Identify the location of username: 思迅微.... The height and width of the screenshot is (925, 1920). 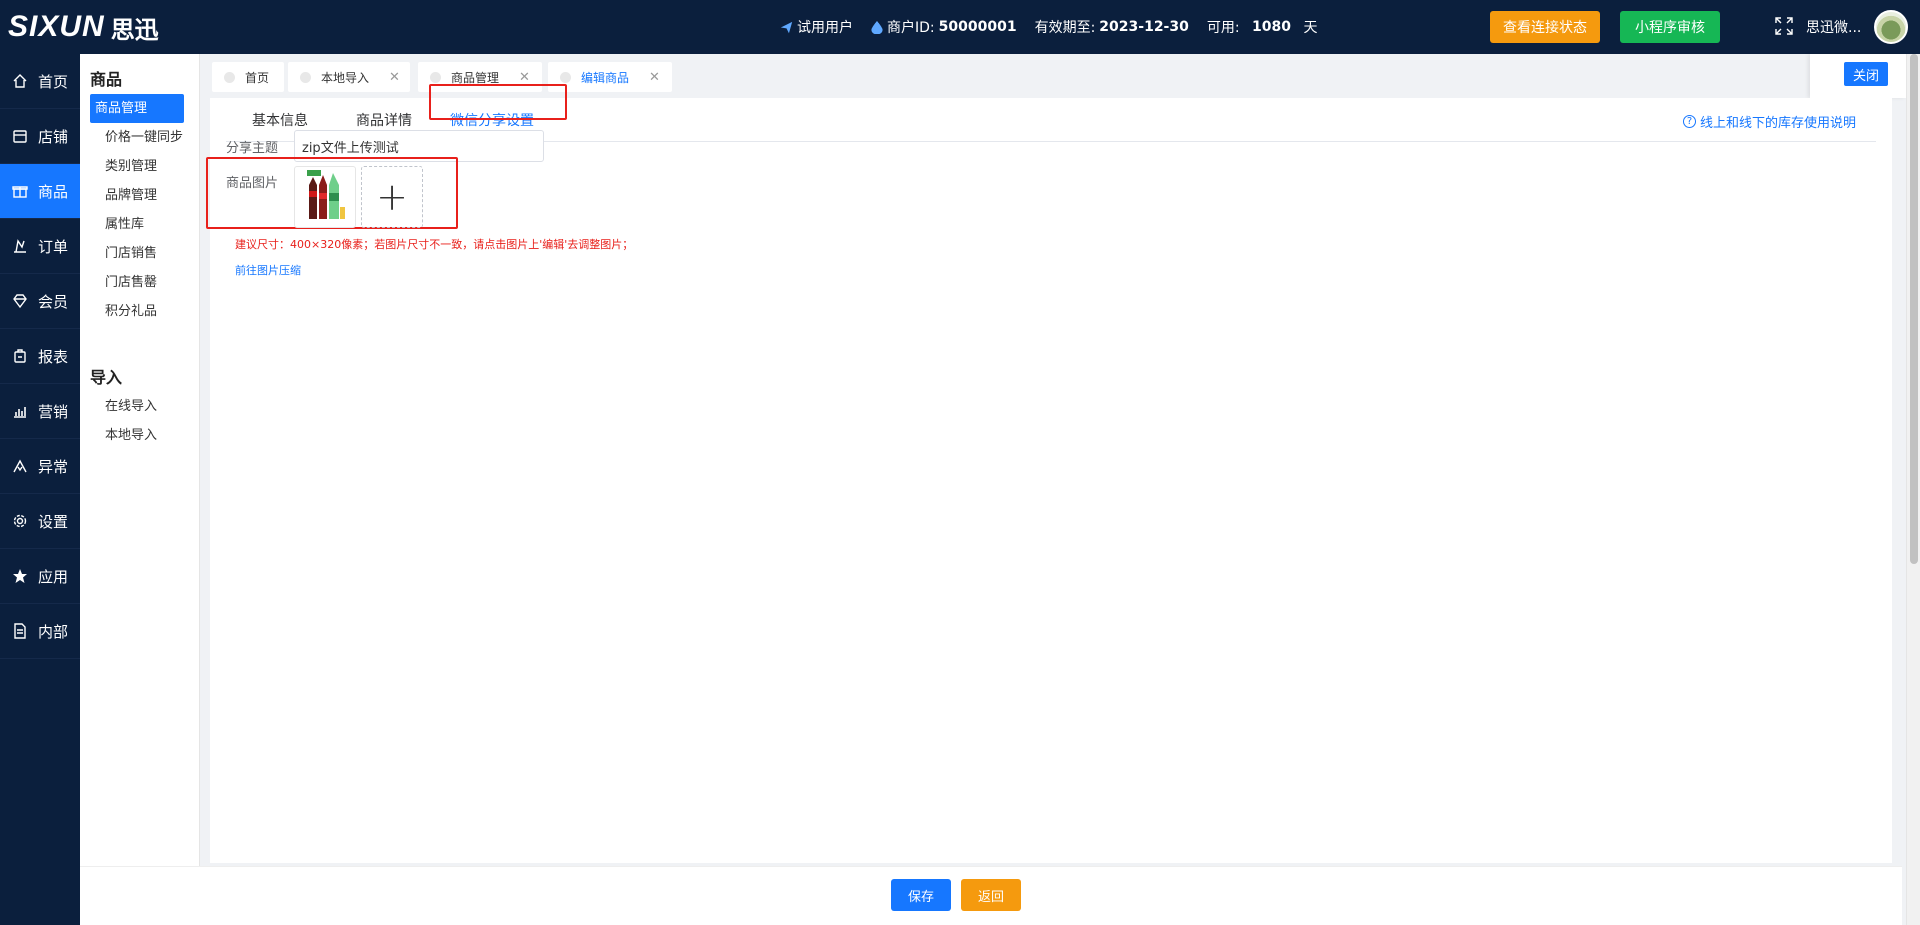
(1833, 27).